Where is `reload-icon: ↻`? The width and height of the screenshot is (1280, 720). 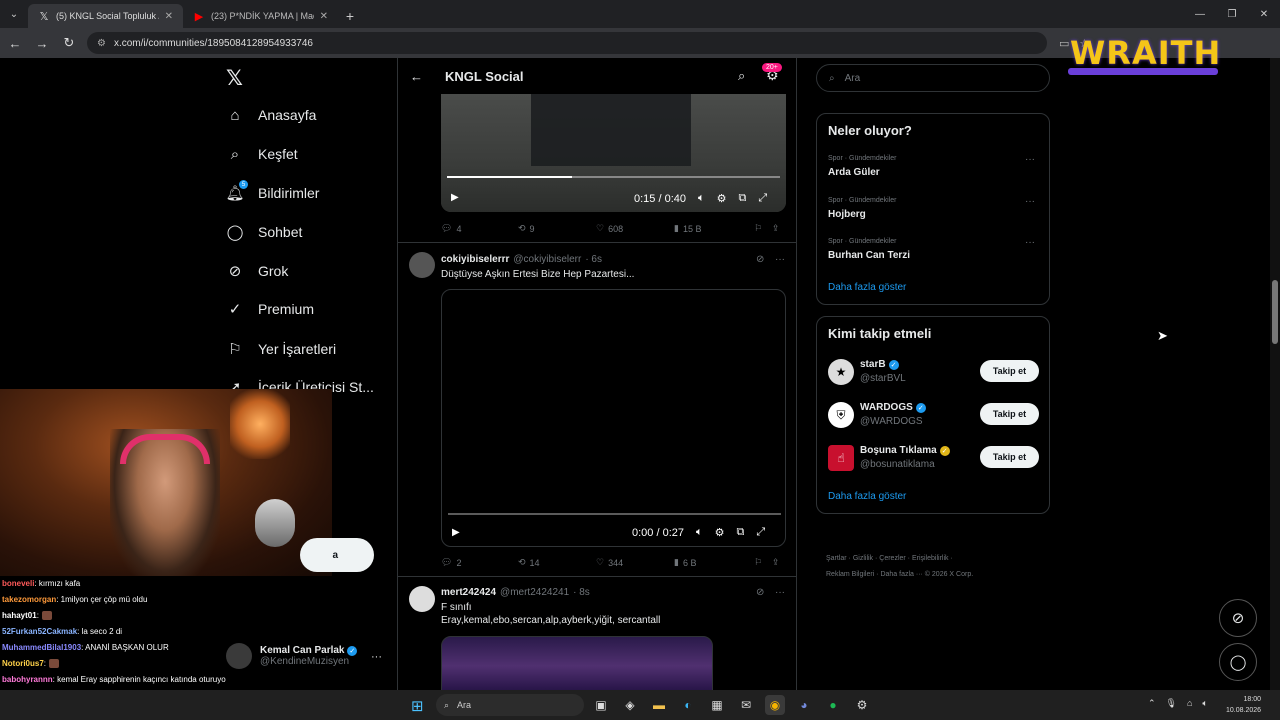
reload-icon: ↻ is located at coordinates (69, 43).